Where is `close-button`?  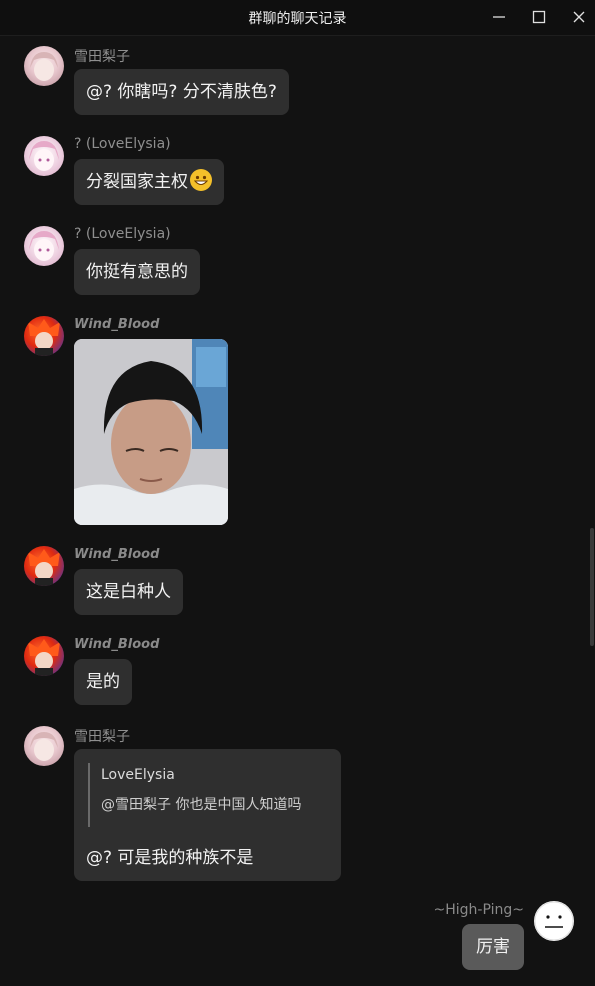
close-button is located at coordinates (579, 17).